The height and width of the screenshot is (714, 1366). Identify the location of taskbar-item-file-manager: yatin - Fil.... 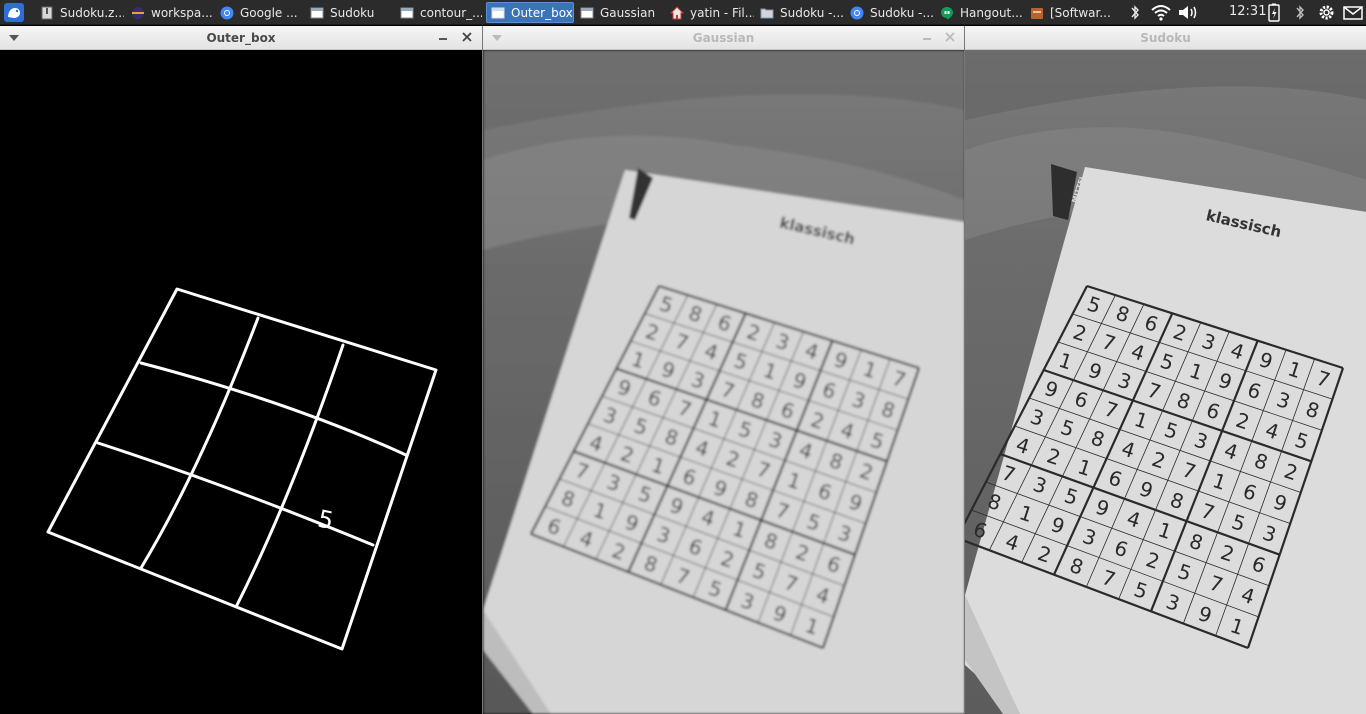
(710, 12).